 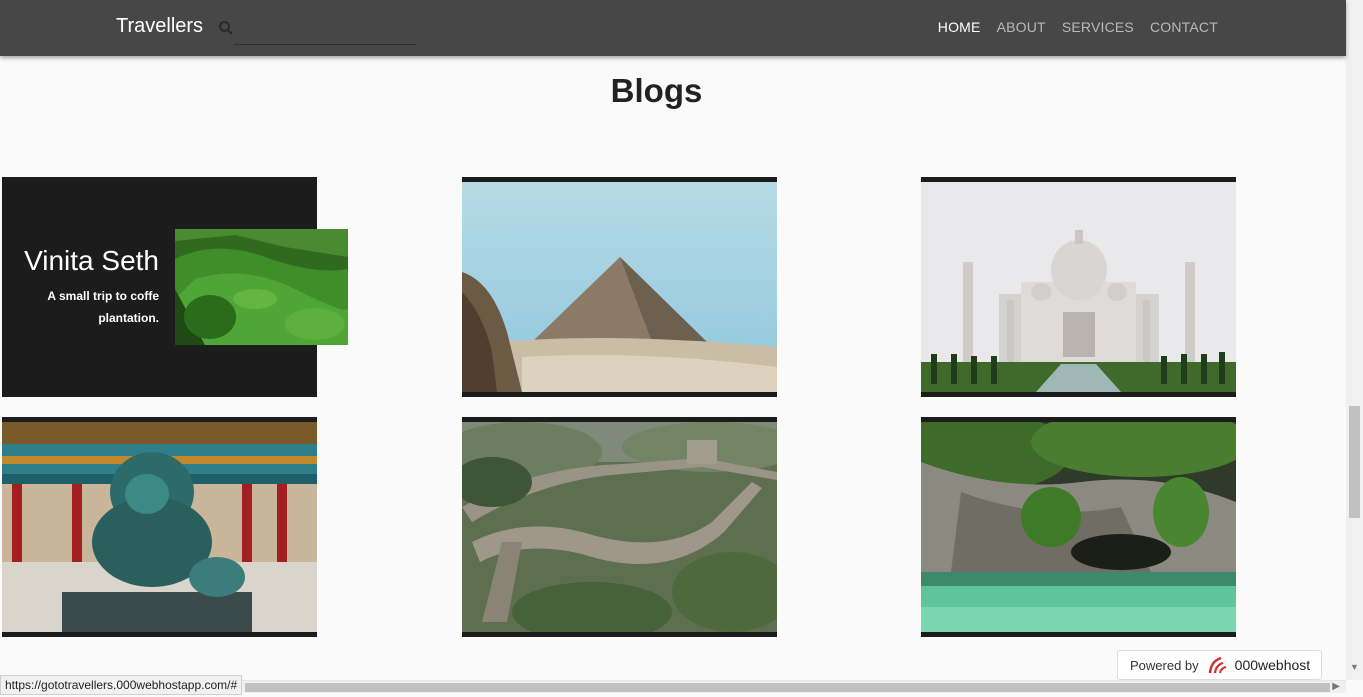 I want to click on nav-links: HOME ABOUT SERVICES CONTACT, so click(x=1078, y=27).